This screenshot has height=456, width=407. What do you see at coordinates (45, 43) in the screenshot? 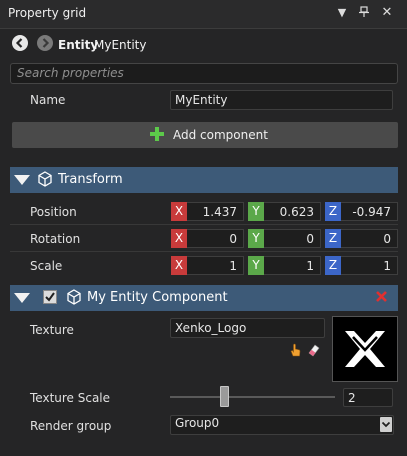
I see `forward-arrow-icon` at bounding box center [45, 43].